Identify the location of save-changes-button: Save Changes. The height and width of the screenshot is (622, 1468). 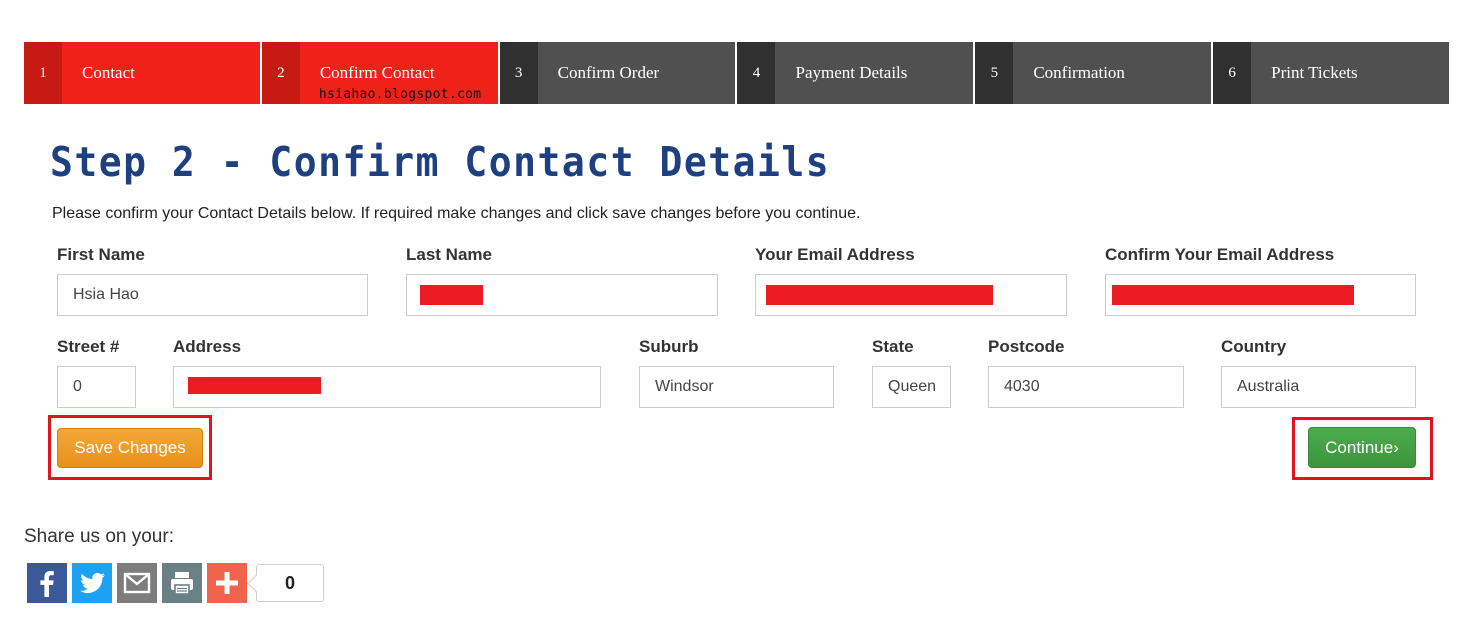
(130, 448).